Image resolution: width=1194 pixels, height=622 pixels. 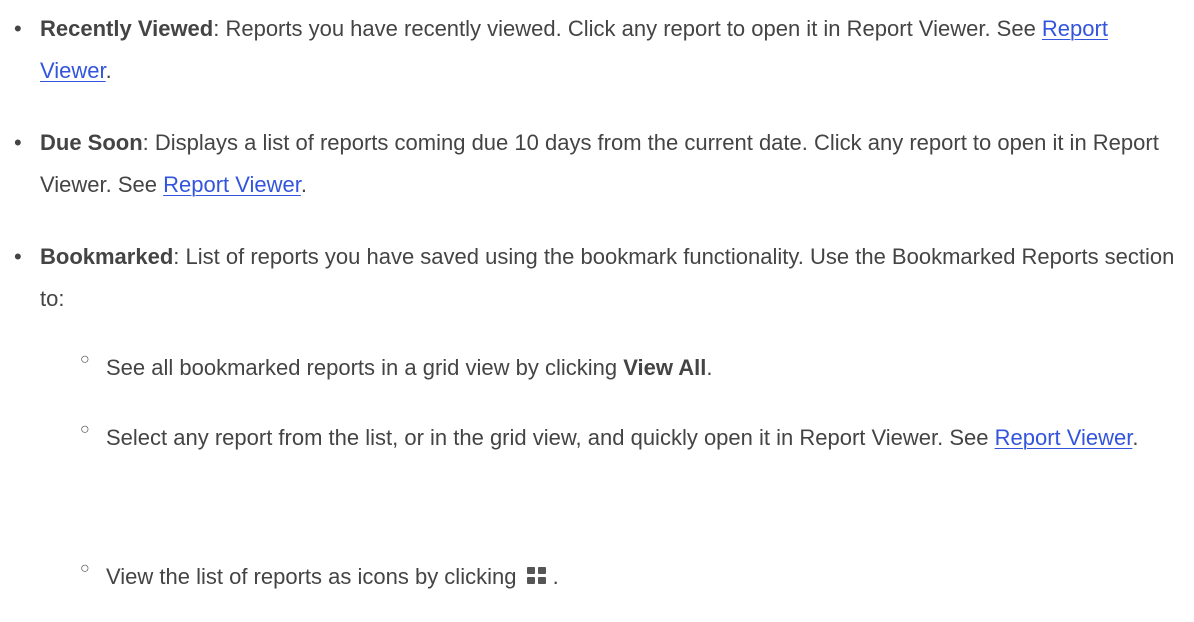 I want to click on term-recently-viewed: Recently Viewed, so click(x=127, y=28).